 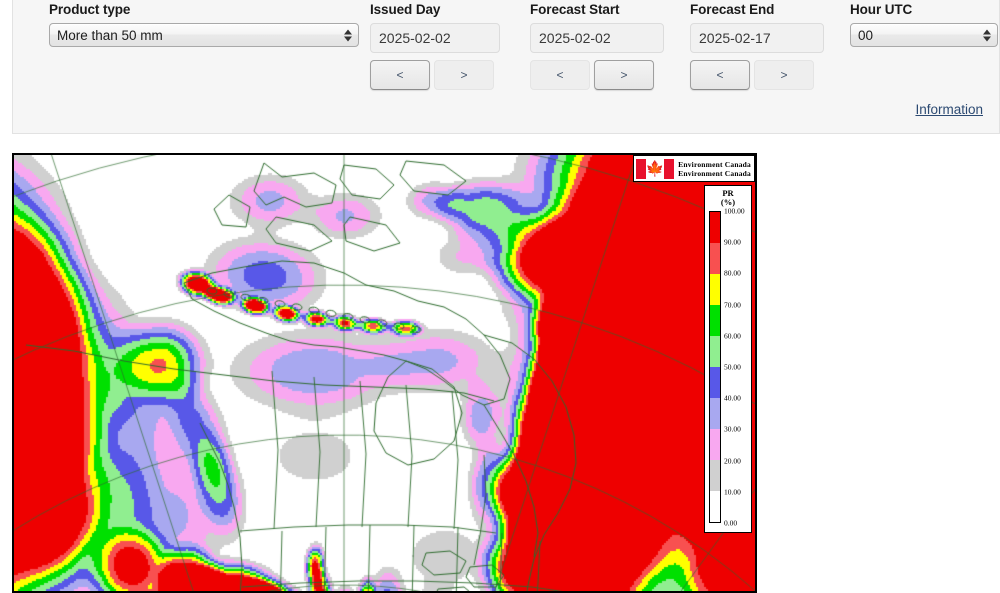 I want to click on issued-day-nav: < >, so click(x=440, y=75).